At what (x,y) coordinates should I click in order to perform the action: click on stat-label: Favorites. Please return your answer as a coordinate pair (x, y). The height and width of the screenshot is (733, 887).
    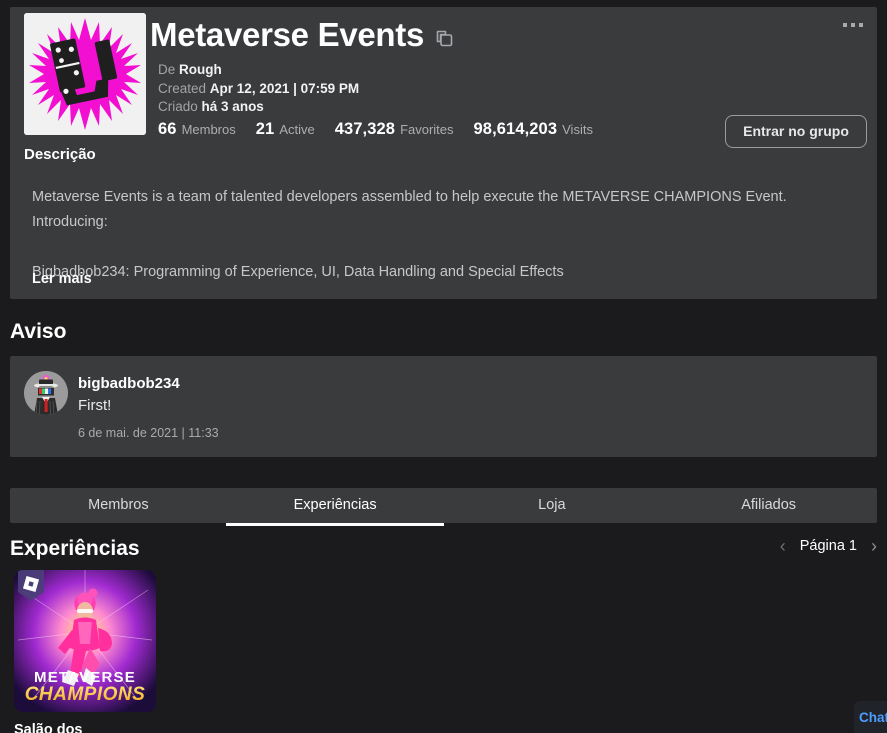
    Looking at the image, I should click on (427, 129).